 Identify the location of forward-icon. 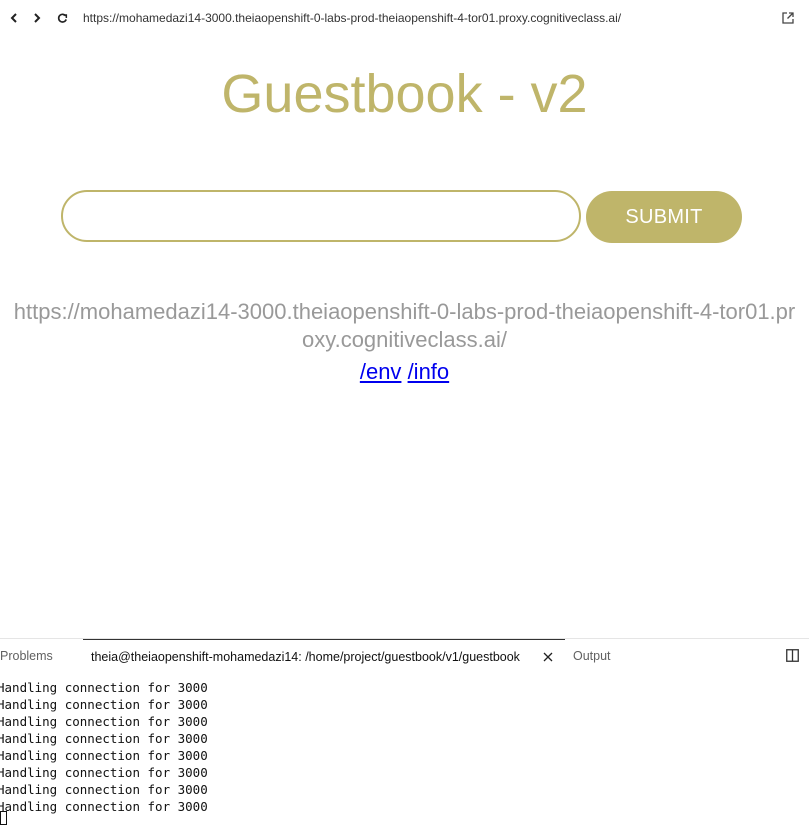
(37, 18).